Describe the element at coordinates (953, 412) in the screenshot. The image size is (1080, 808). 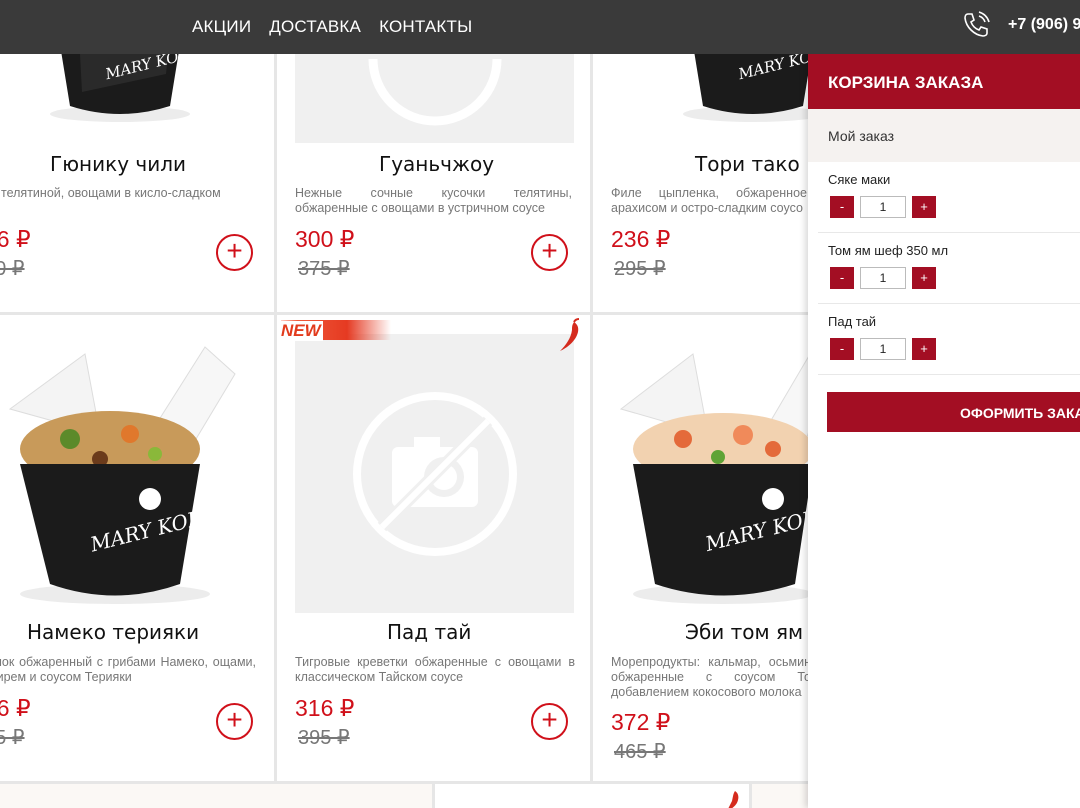
I see `checkout-button: ОФОРМИТЬ ЗАКА` at that location.